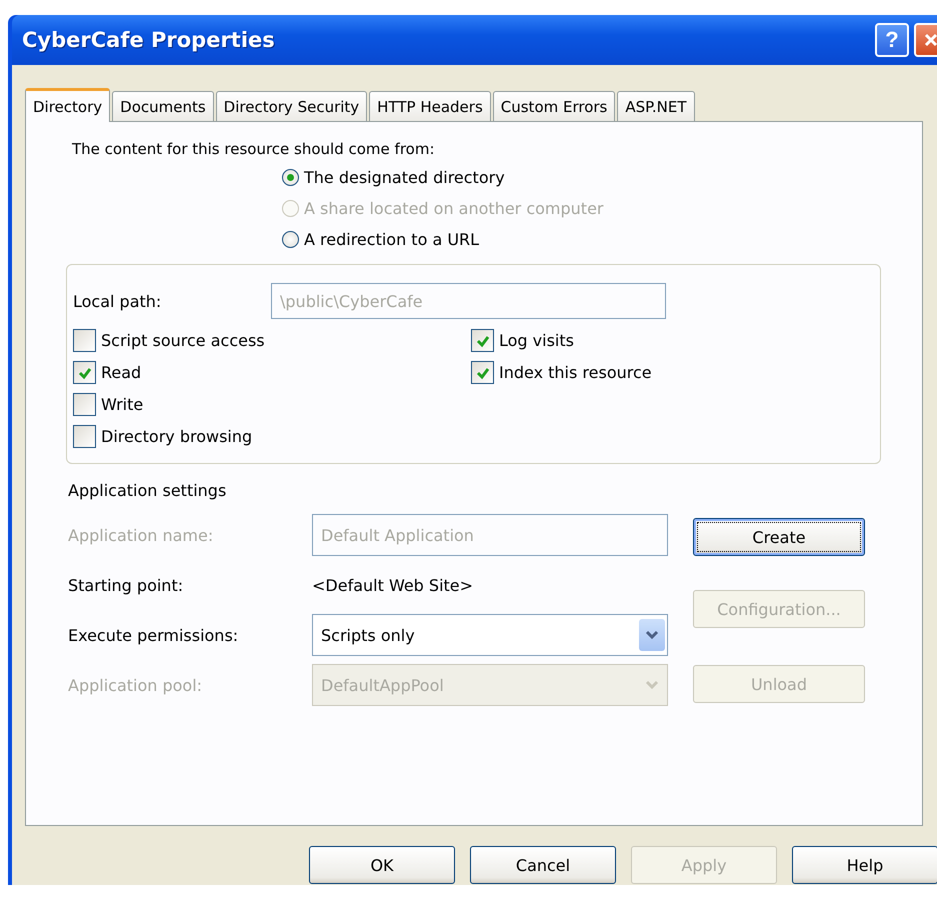 The width and height of the screenshot is (937, 900). What do you see at coordinates (382, 865) in the screenshot?
I see `dialog-button: OK` at bounding box center [382, 865].